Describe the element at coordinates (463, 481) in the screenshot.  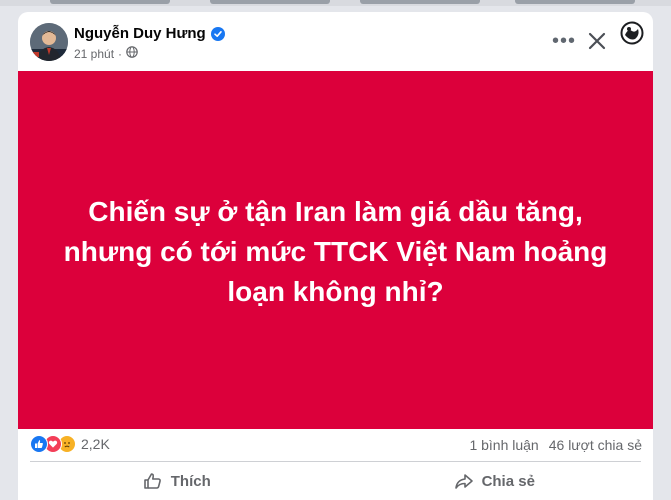
I see `share-icon` at that location.